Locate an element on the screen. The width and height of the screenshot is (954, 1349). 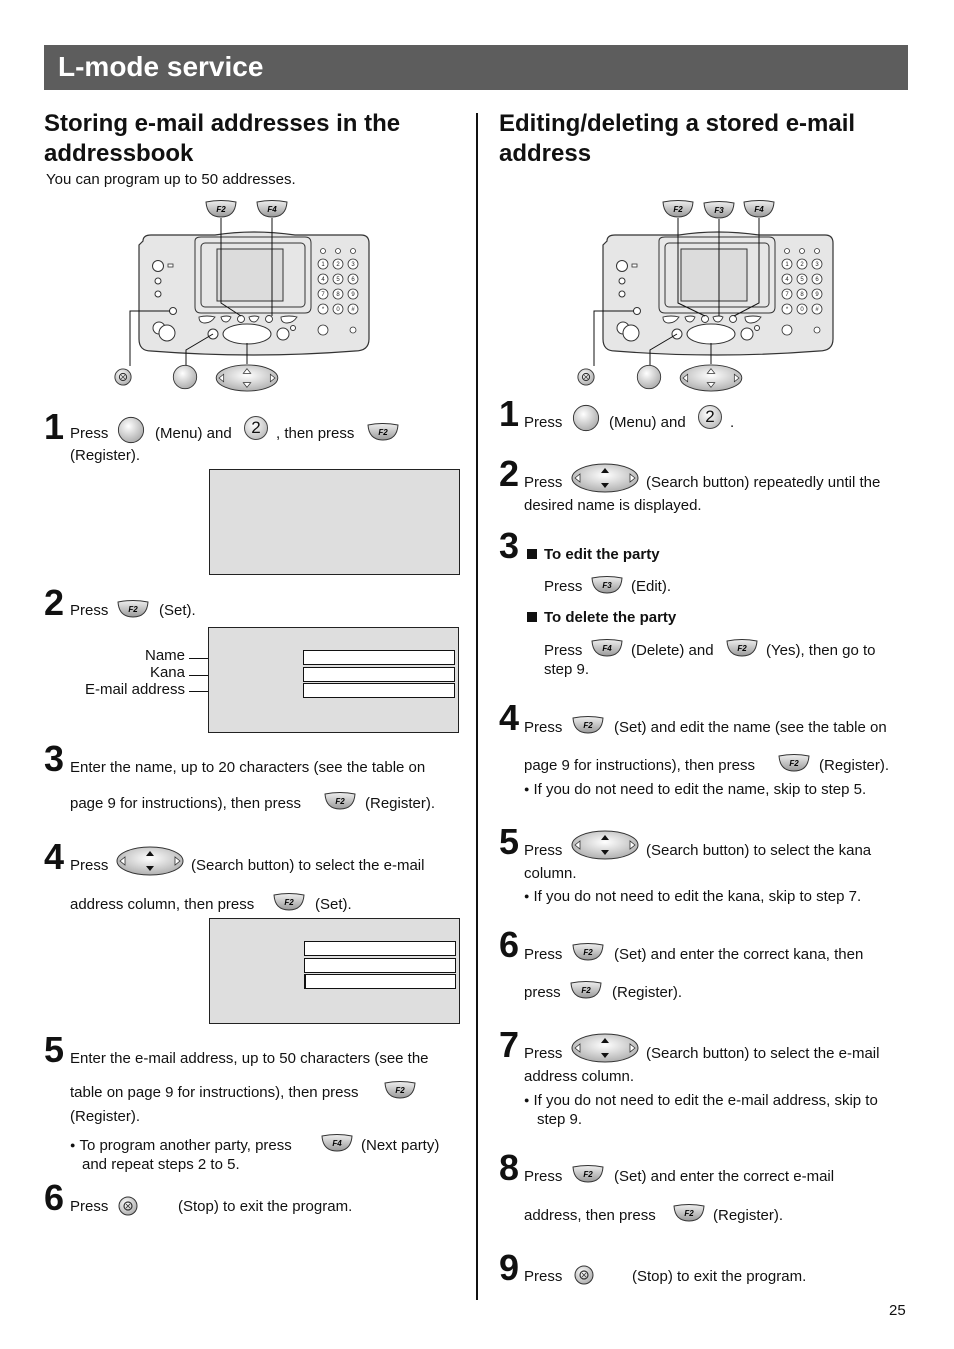
f4-key-icon: F4 is located at coordinates (607, 648).